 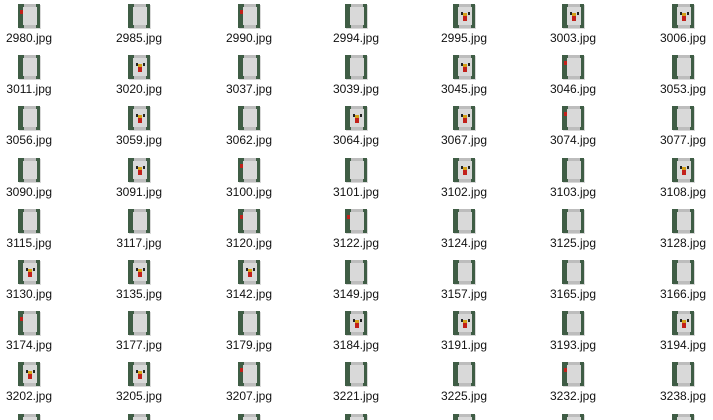 I want to click on file-item: 3056.jpg, so click(x=37, y=127).